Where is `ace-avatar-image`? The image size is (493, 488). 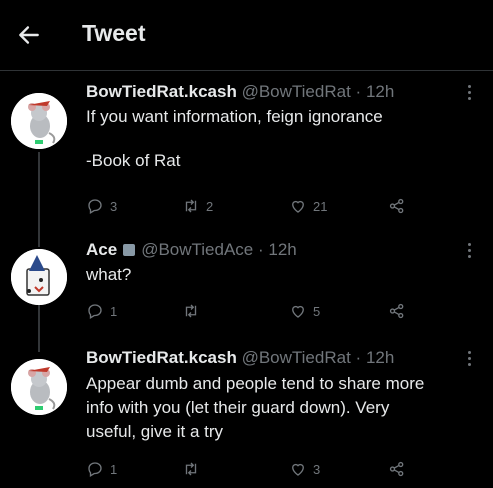
ace-avatar-image is located at coordinates (39, 277).